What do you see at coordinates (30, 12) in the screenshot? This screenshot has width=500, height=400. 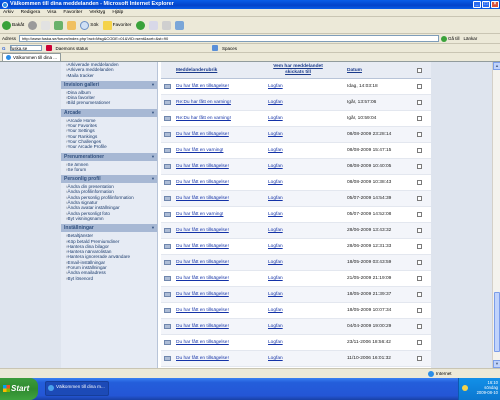 I see `menu-redigera: Redigera` at bounding box center [30, 12].